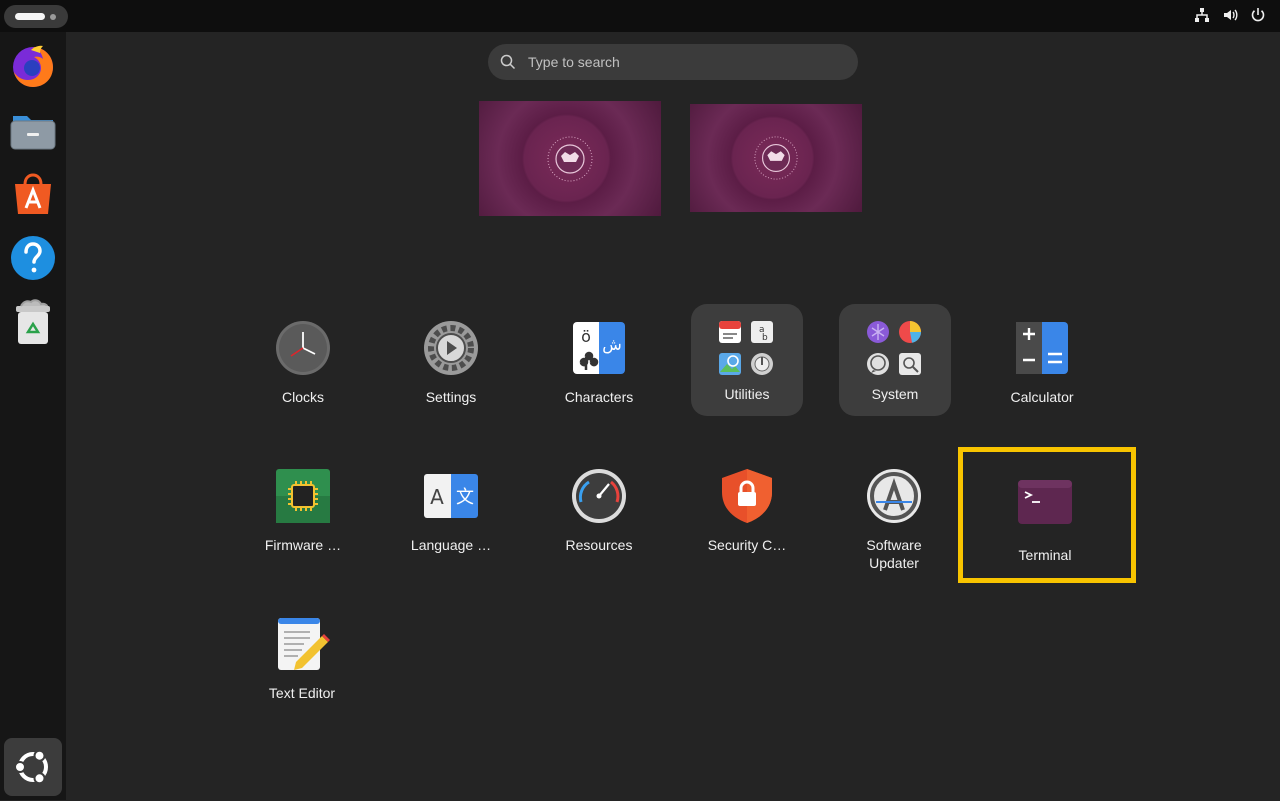 The width and height of the screenshot is (1280, 801). I want to click on system-tray, so click(1230, 17).